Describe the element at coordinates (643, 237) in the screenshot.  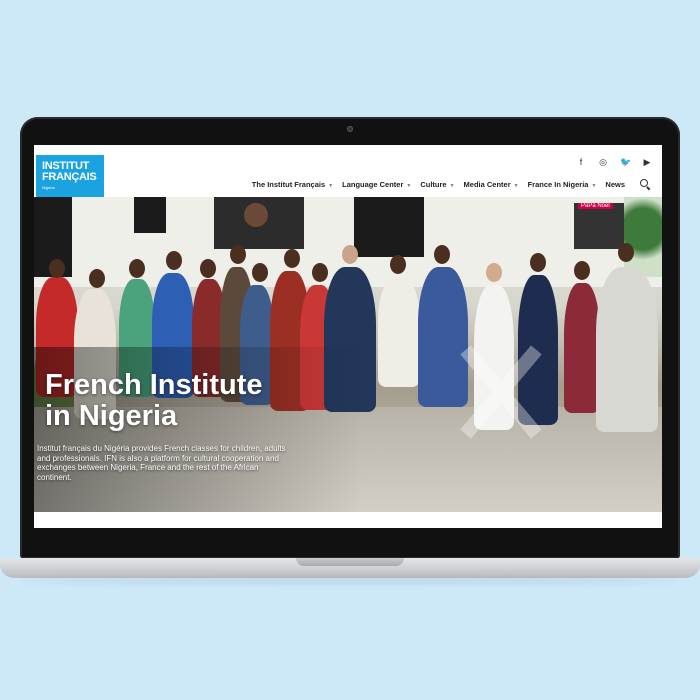
I see `hero-photo-trees` at that location.